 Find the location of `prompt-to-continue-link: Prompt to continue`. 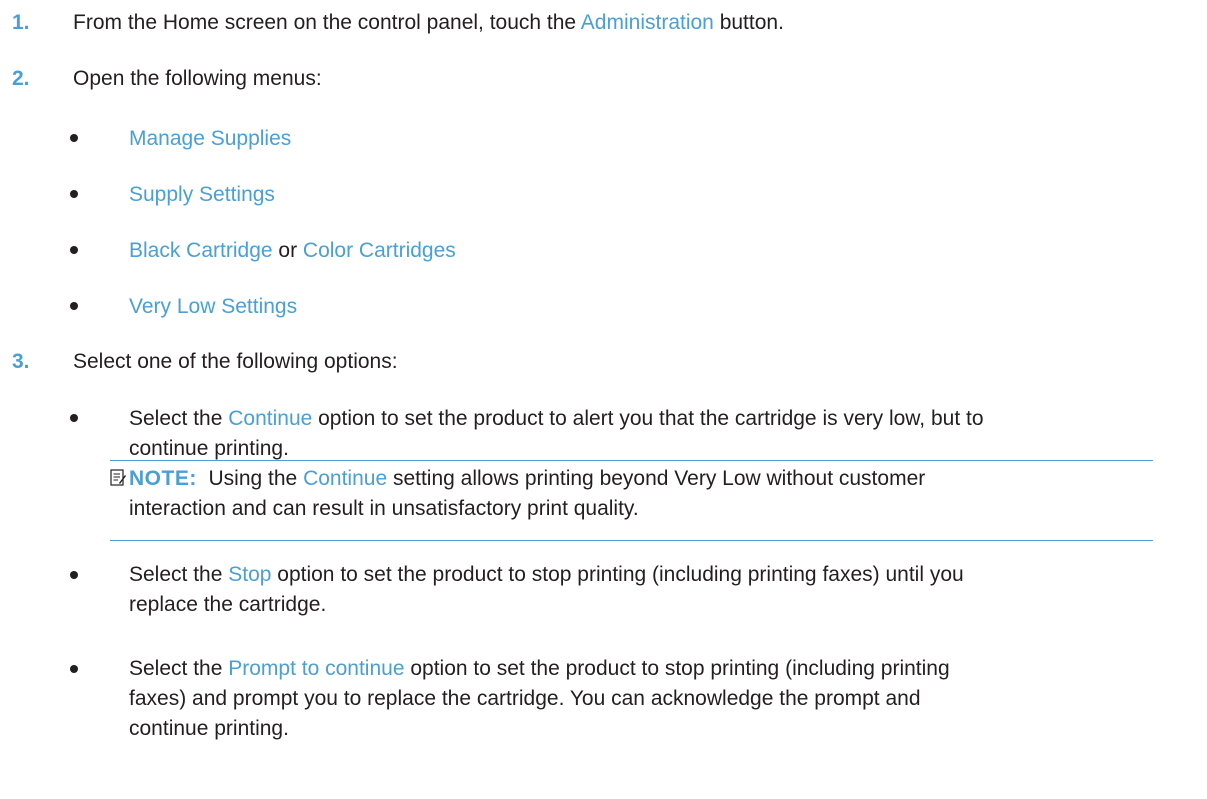

prompt-to-continue-link: Prompt to continue is located at coordinates (316, 668).